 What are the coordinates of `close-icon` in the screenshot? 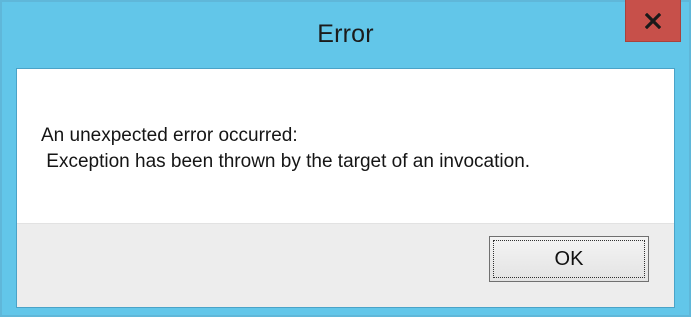 It's located at (653, 20).